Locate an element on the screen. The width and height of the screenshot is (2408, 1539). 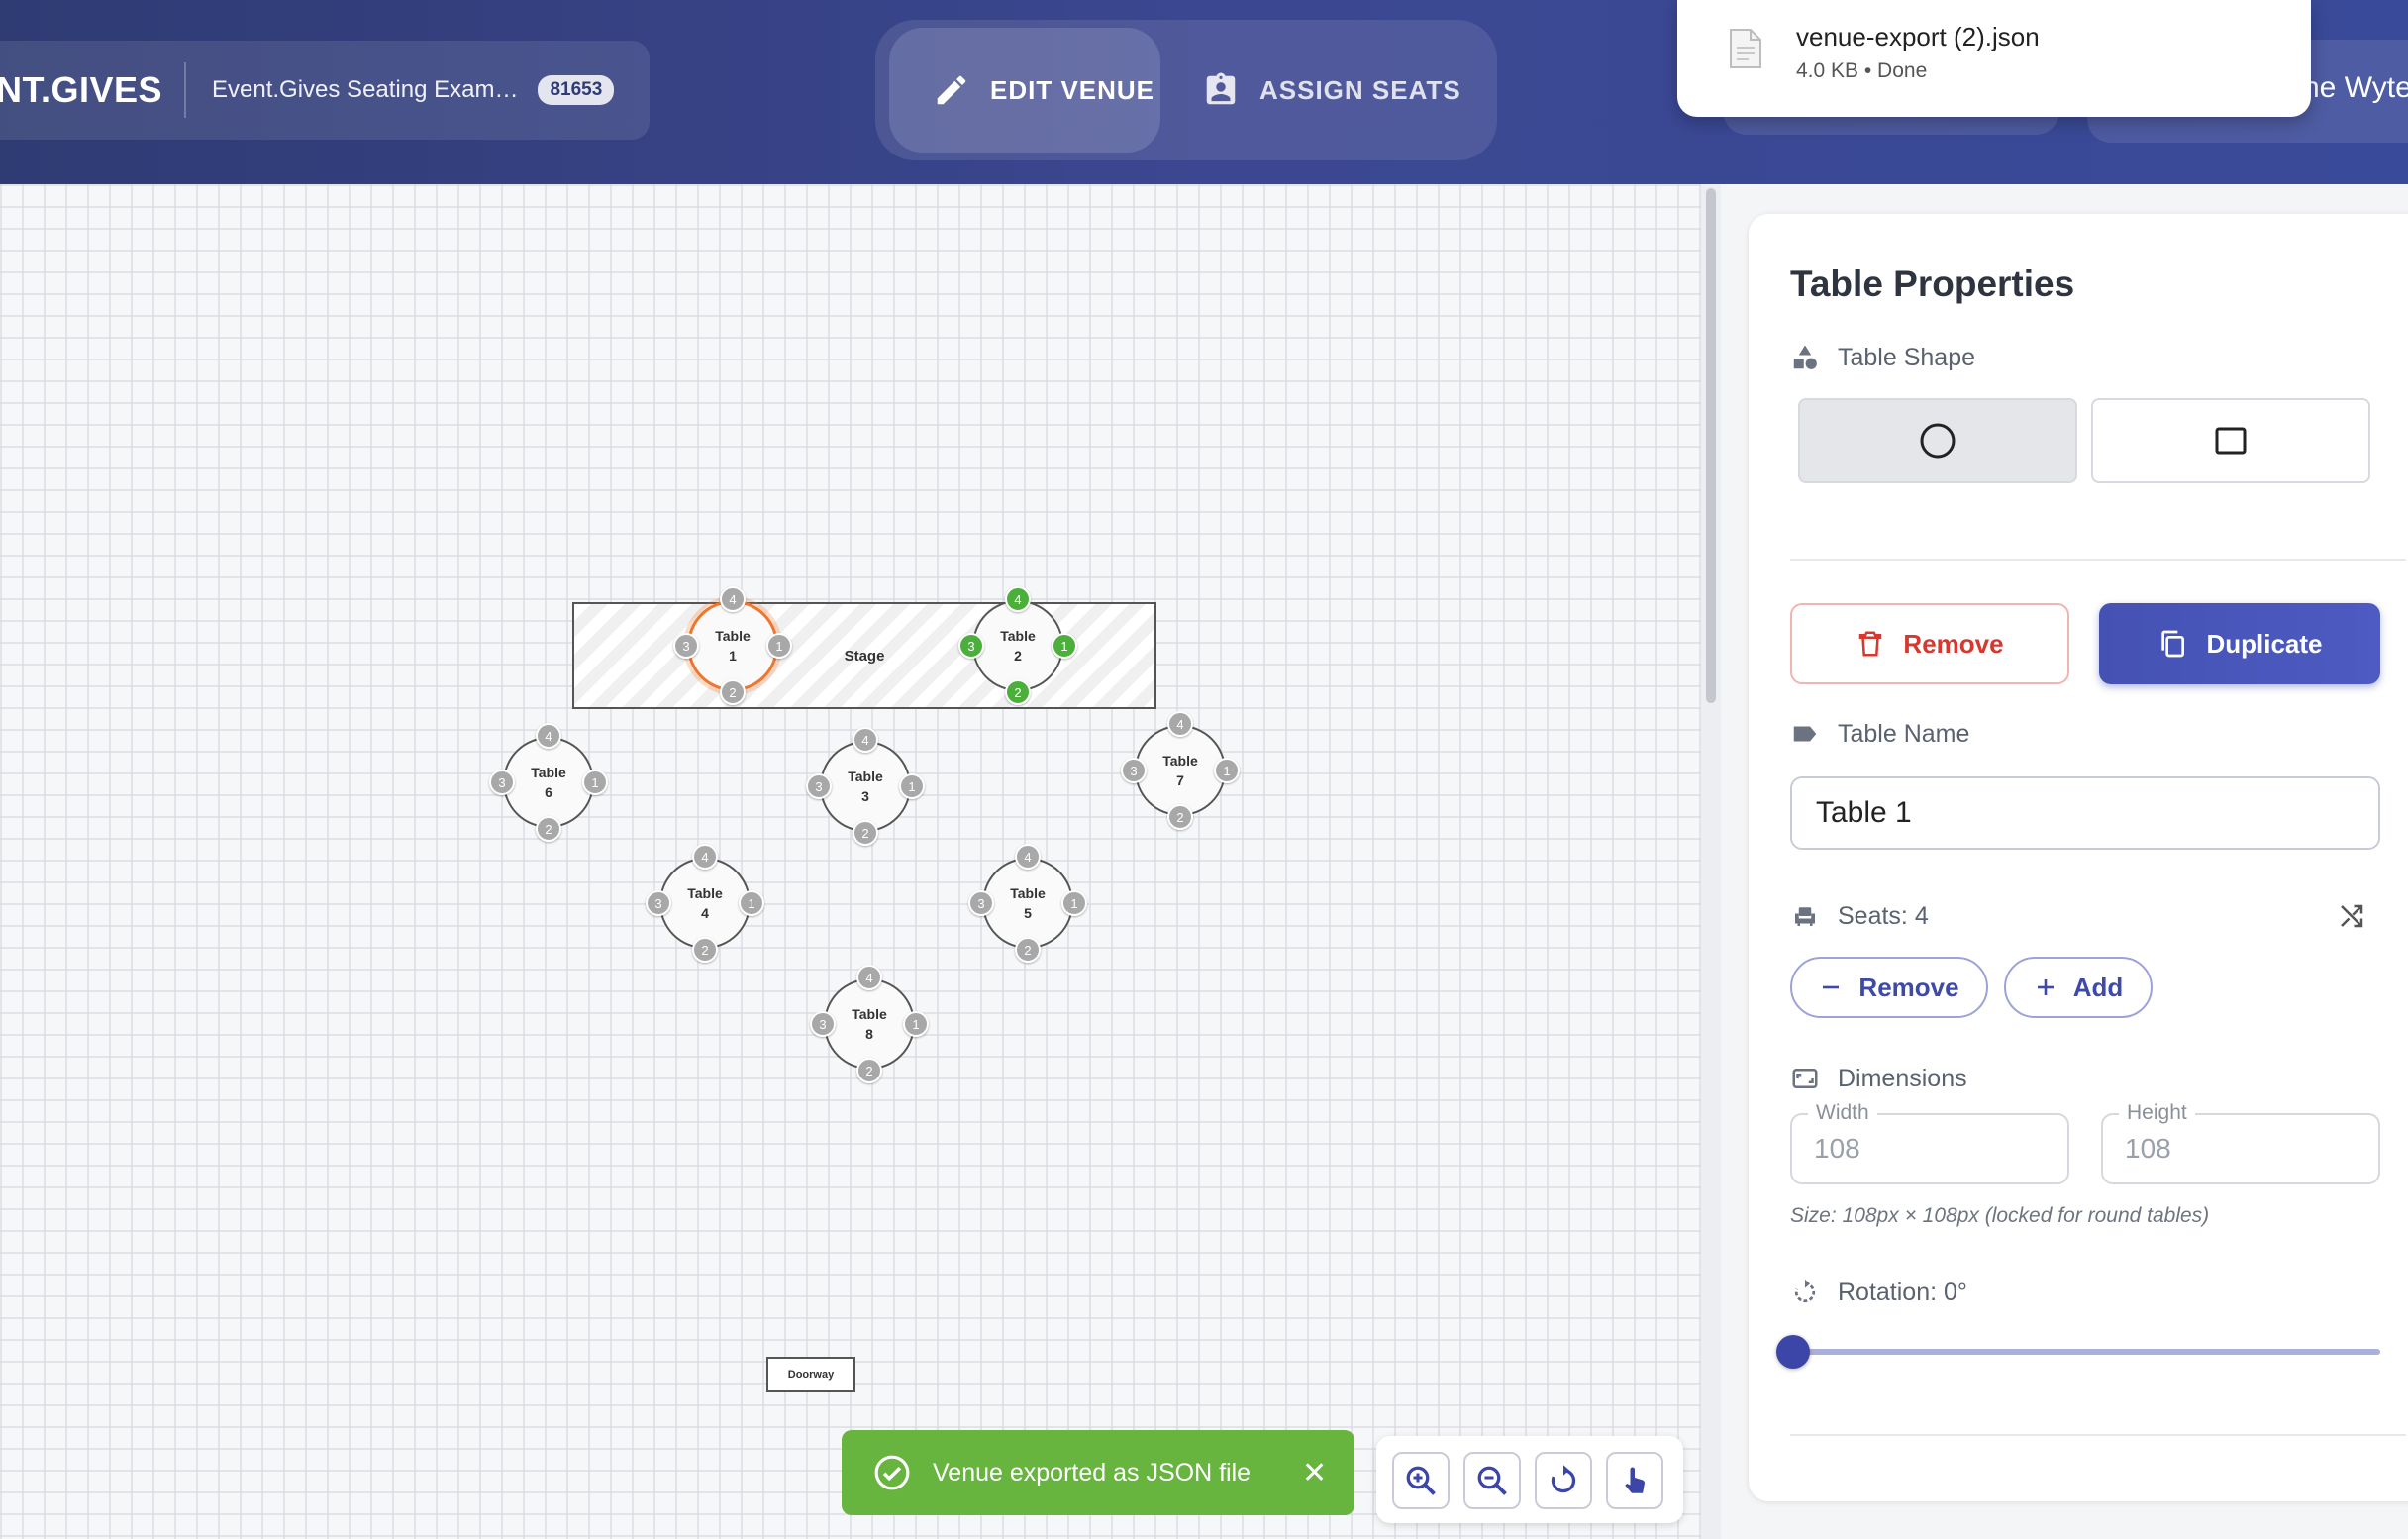
width-field: Width 108 is located at coordinates (1929, 1142).